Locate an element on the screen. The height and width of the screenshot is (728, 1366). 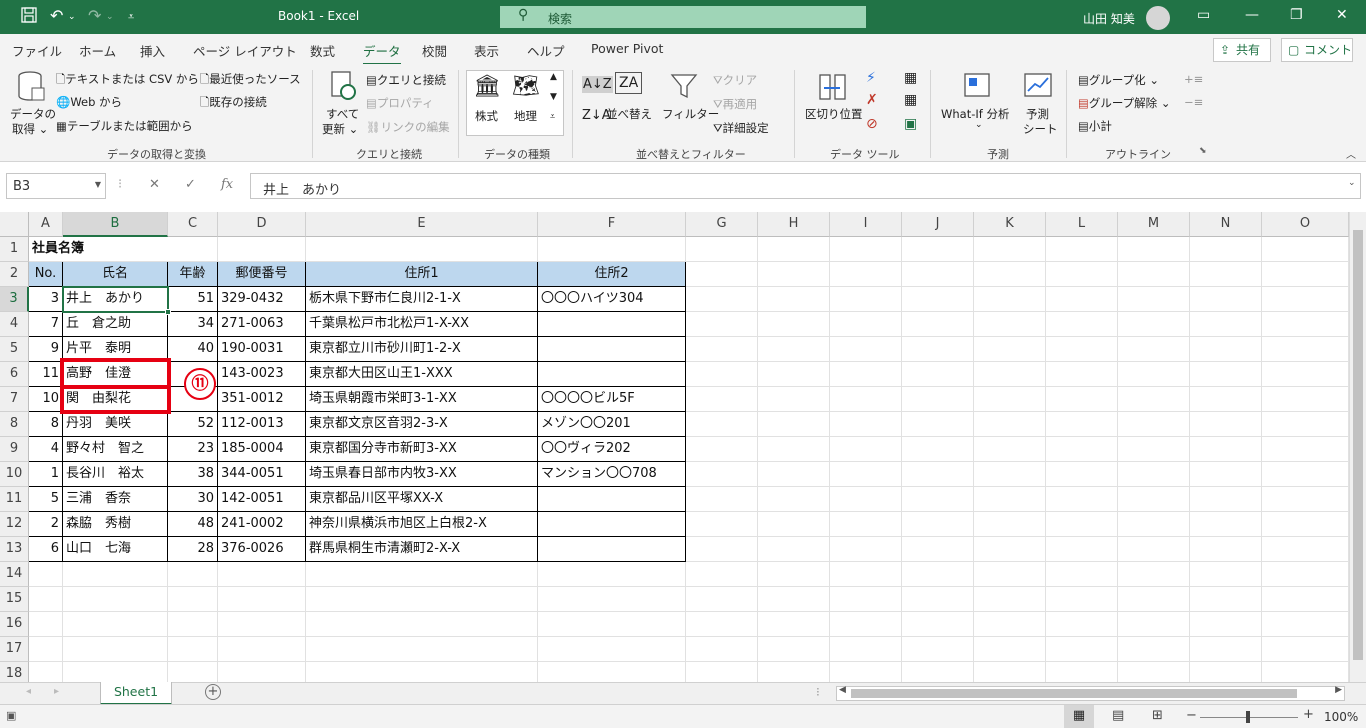
cell-h6 is located at coordinates (794, 374).